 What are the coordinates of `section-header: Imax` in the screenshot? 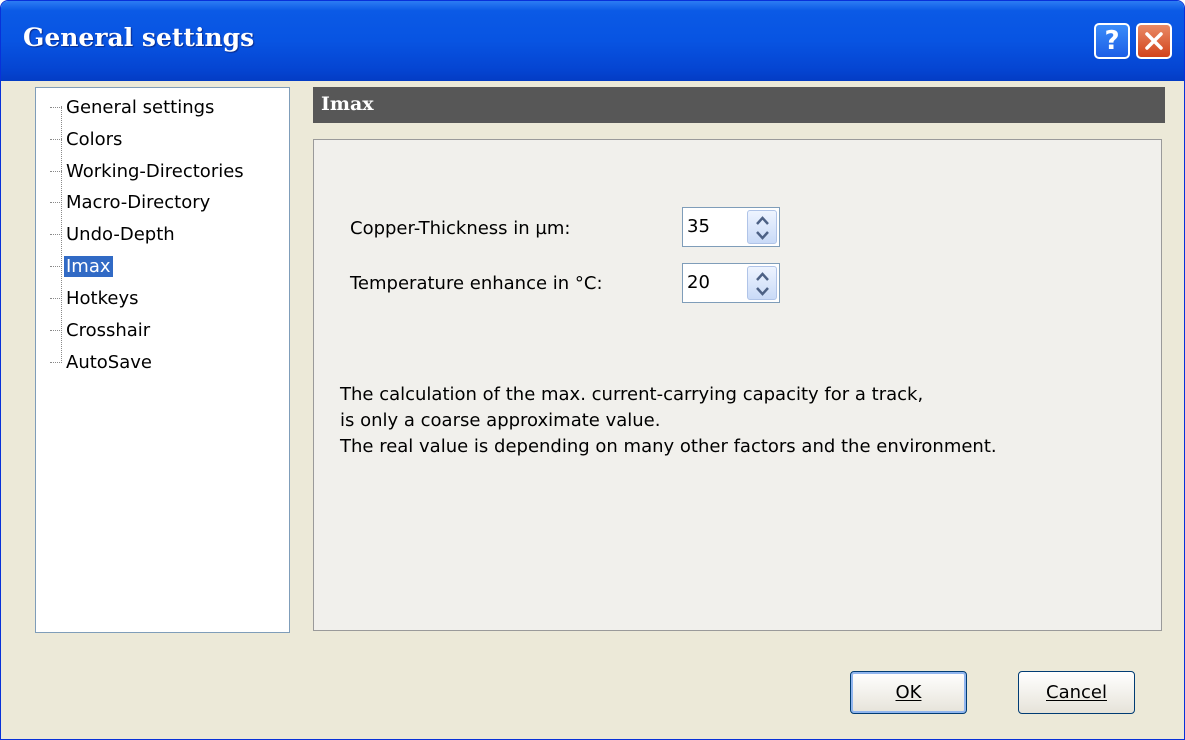 It's located at (739, 105).